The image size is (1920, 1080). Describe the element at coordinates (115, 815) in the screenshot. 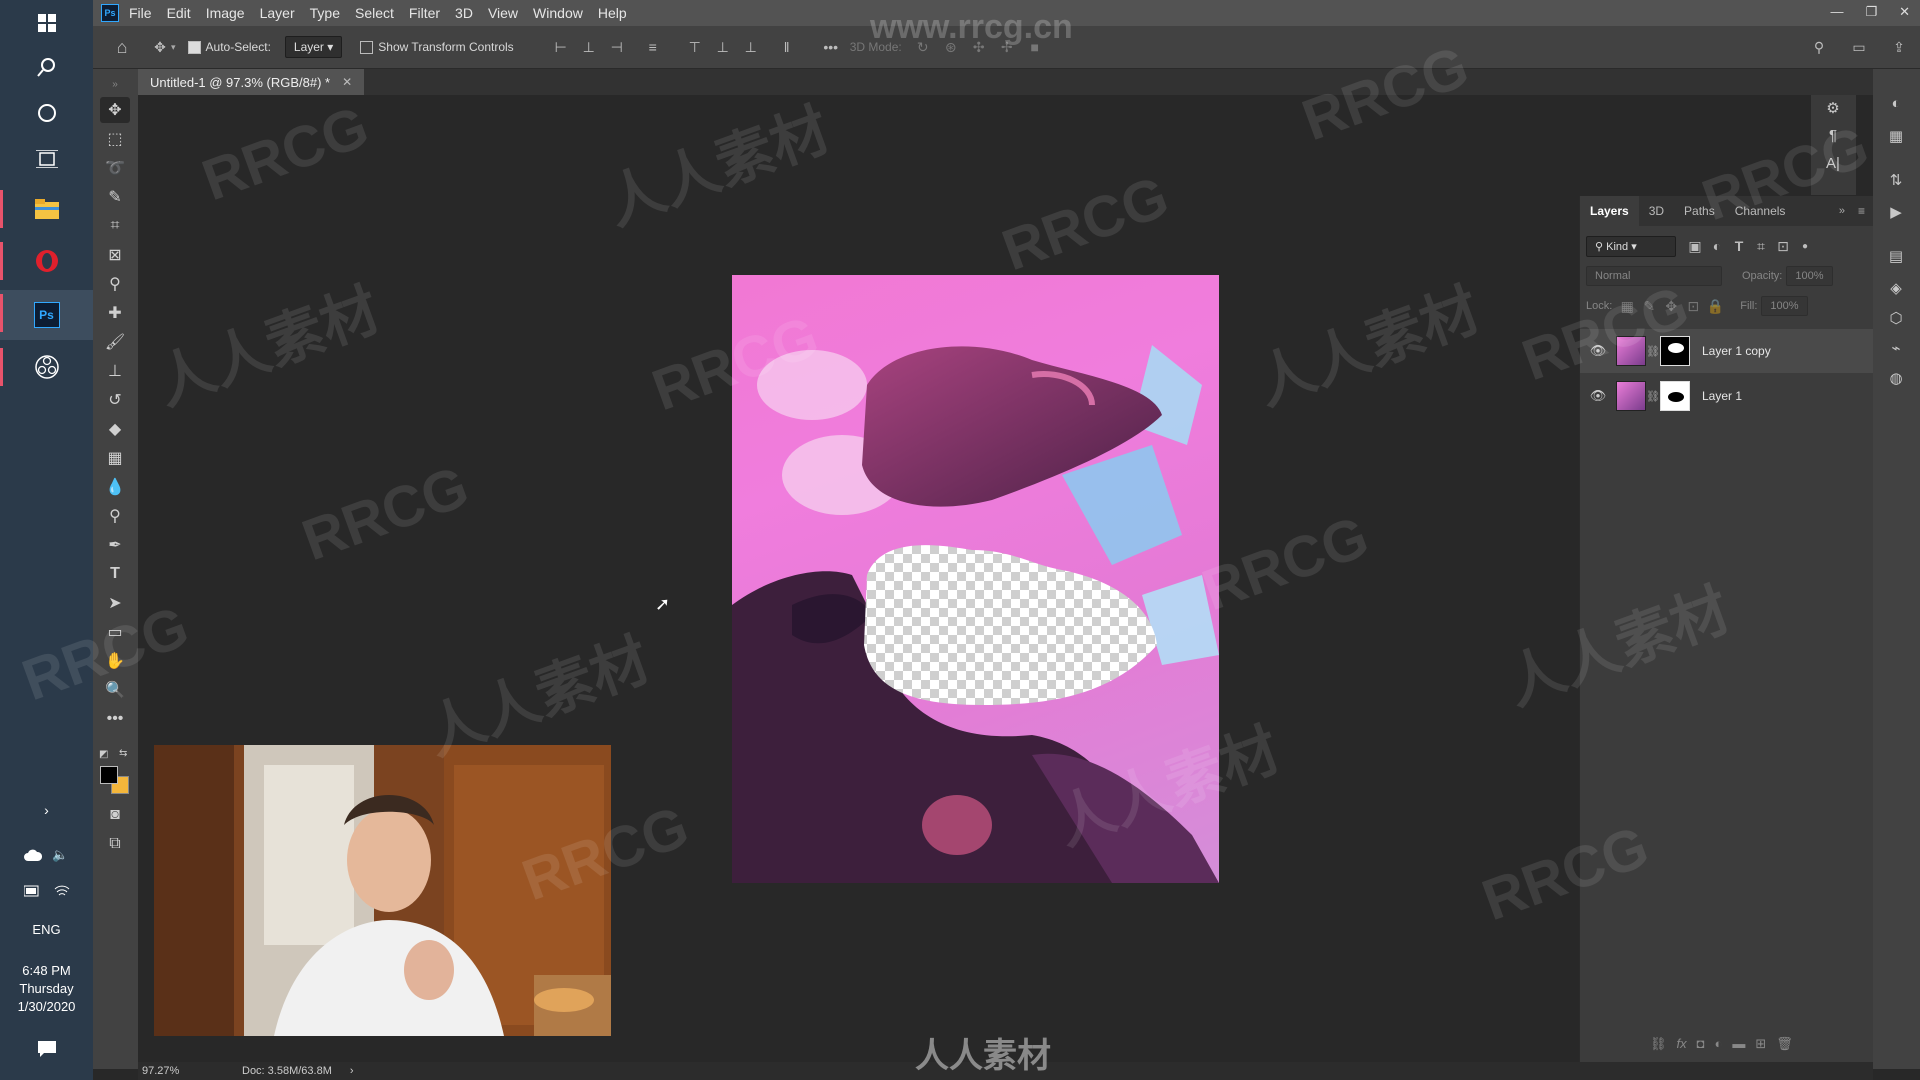

I see `quick-mask-icon: ◙` at that location.